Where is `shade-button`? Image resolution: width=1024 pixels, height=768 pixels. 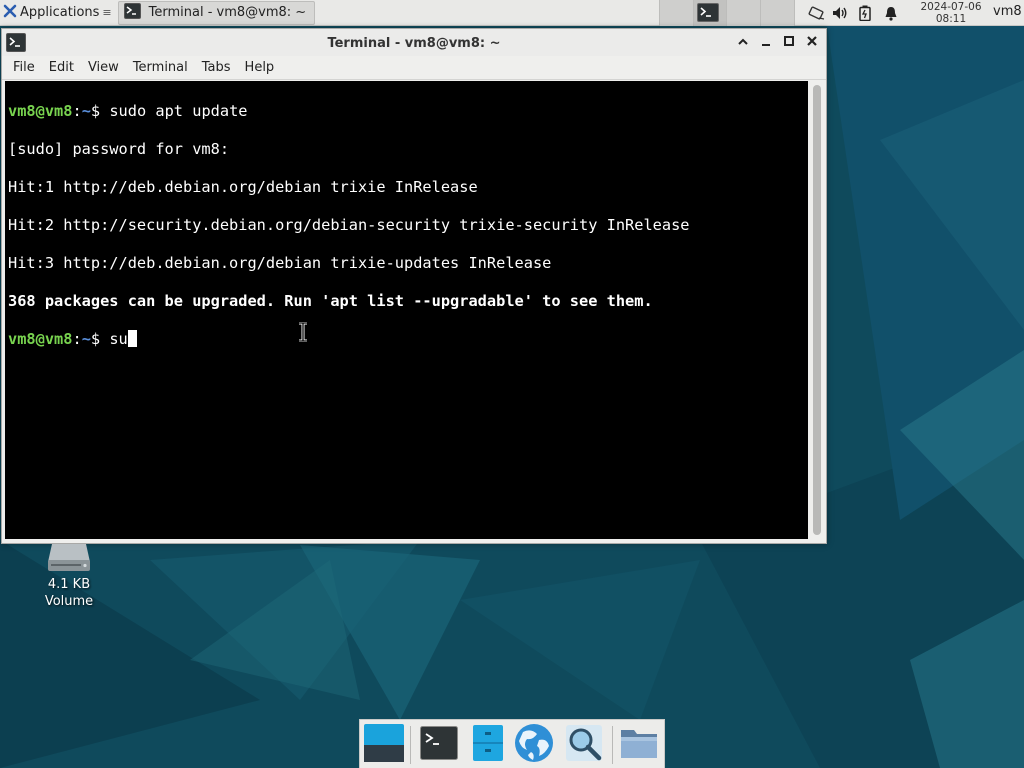
shade-button is located at coordinates (743, 43).